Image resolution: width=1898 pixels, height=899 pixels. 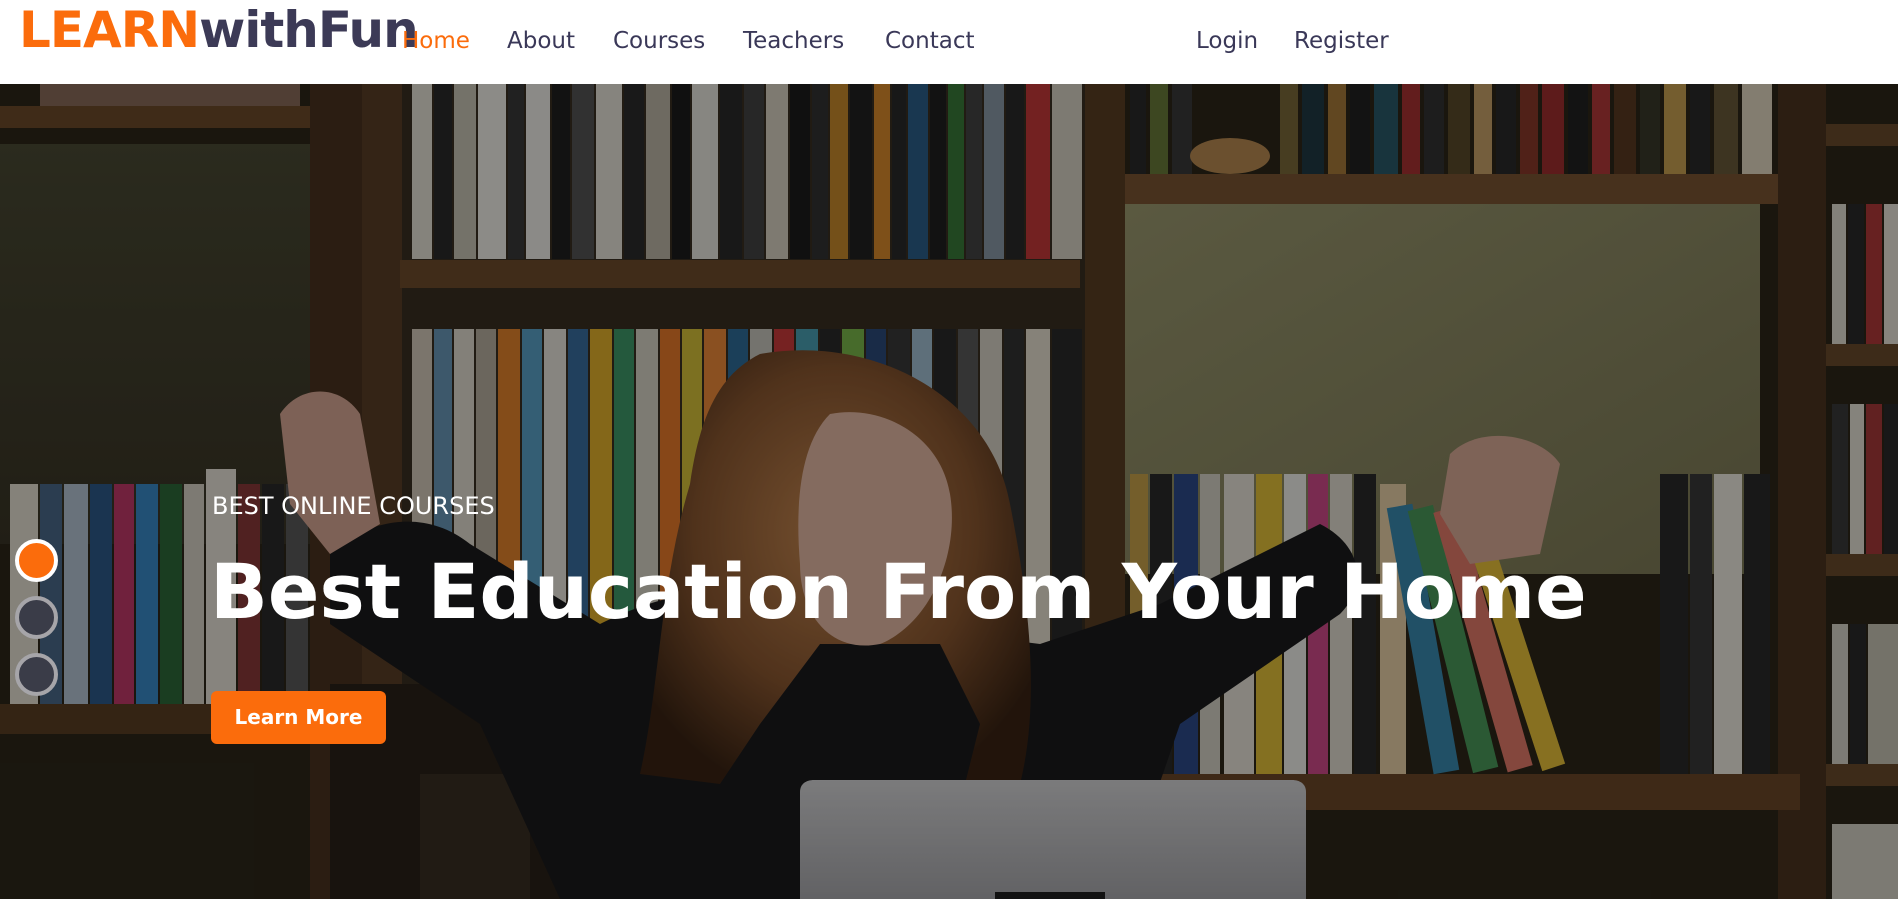 What do you see at coordinates (298, 717) in the screenshot?
I see `learn-more-button: Learn More` at bounding box center [298, 717].